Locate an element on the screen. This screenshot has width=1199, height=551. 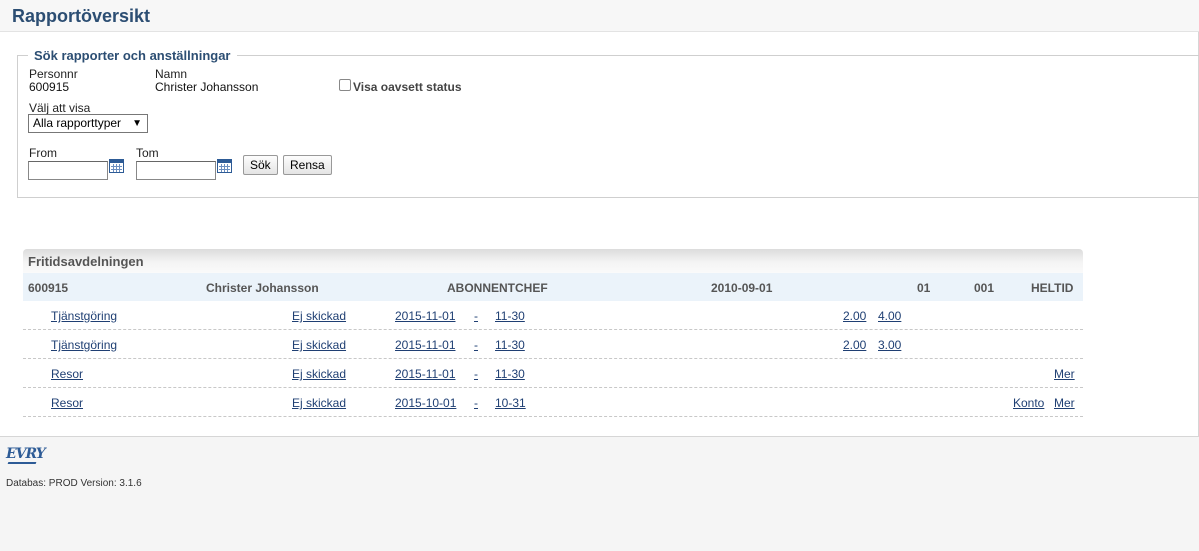
employee-role: ABONNENTCHEF is located at coordinates (497, 288).